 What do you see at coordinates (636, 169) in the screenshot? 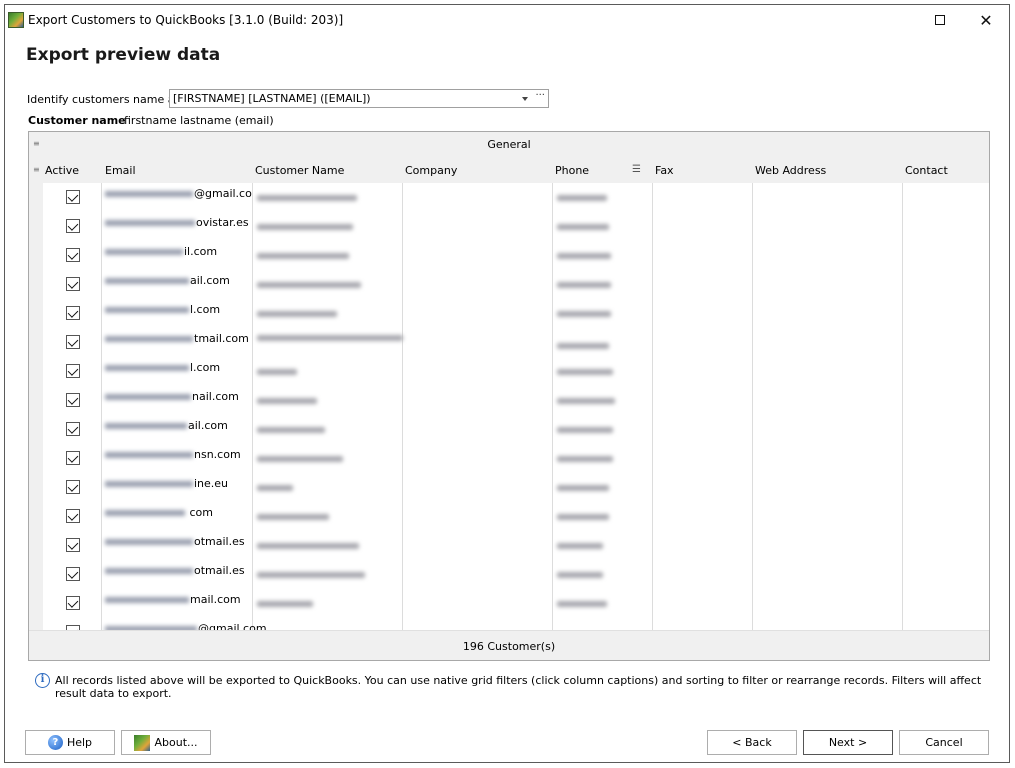
I see `sort-icon: ☰` at bounding box center [636, 169].